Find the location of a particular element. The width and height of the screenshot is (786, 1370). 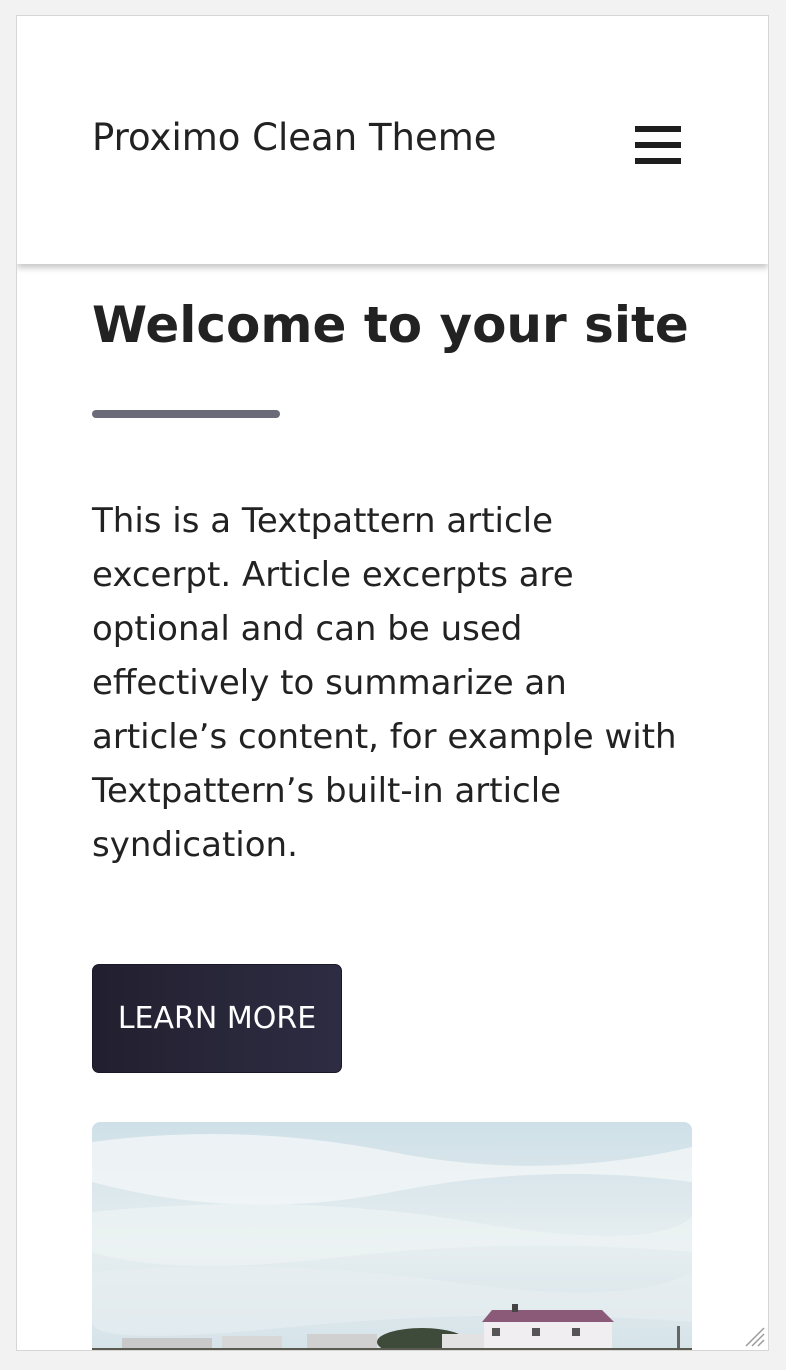

site-title: Proximo Clean Theme is located at coordinates (294, 137).